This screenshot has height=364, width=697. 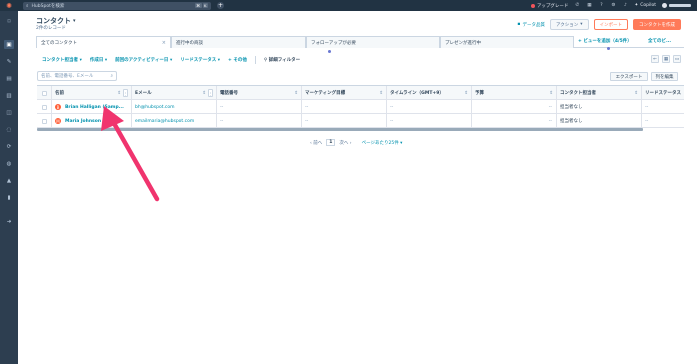 What do you see at coordinates (117, 5) in the screenshot?
I see `global-search-input: ⌕ HubSpotを検索 ⌘ K` at bounding box center [117, 5].